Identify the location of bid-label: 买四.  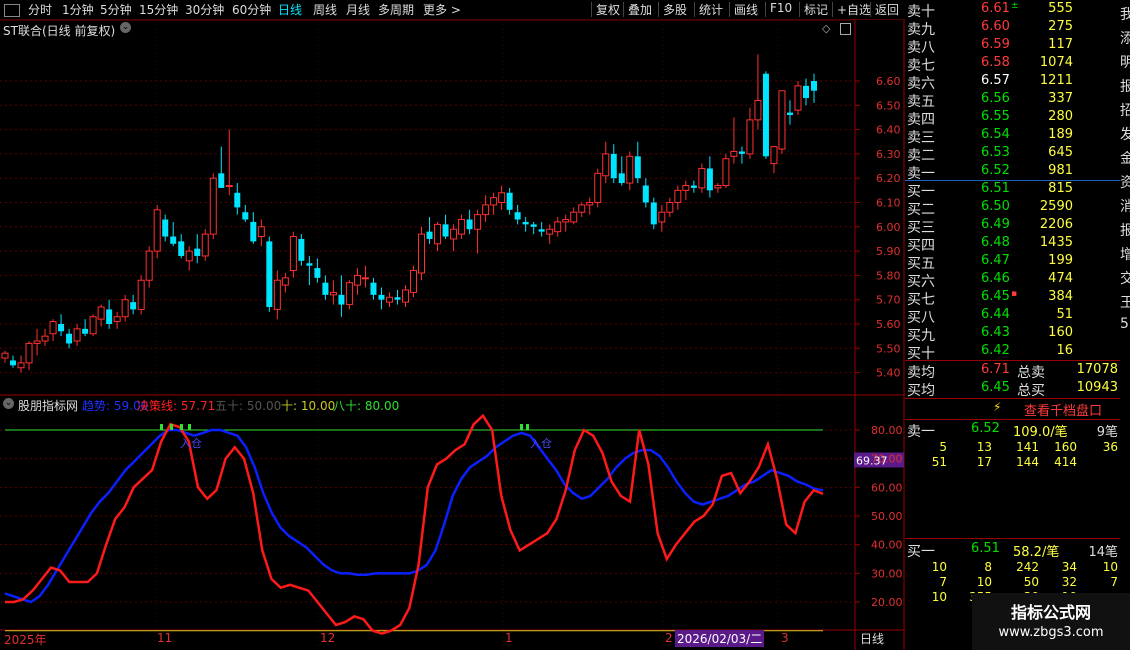
(921, 246).